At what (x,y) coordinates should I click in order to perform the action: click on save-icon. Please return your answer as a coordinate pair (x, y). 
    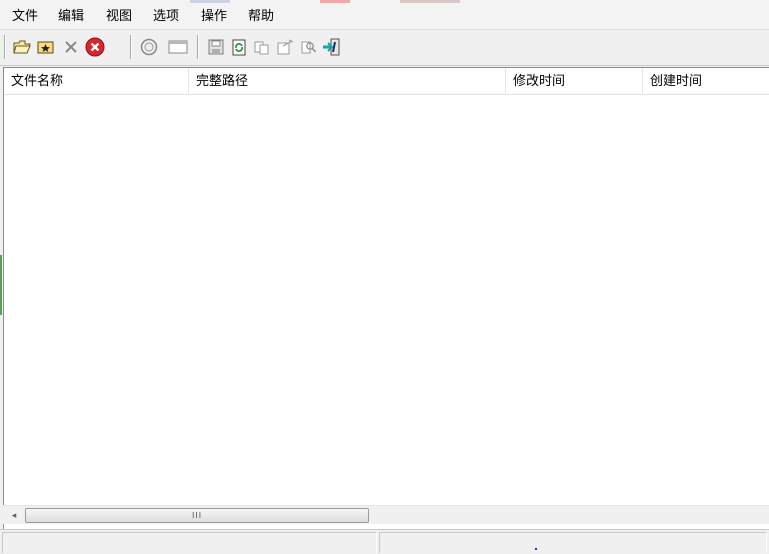
    Looking at the image, I should click on (216, 47).